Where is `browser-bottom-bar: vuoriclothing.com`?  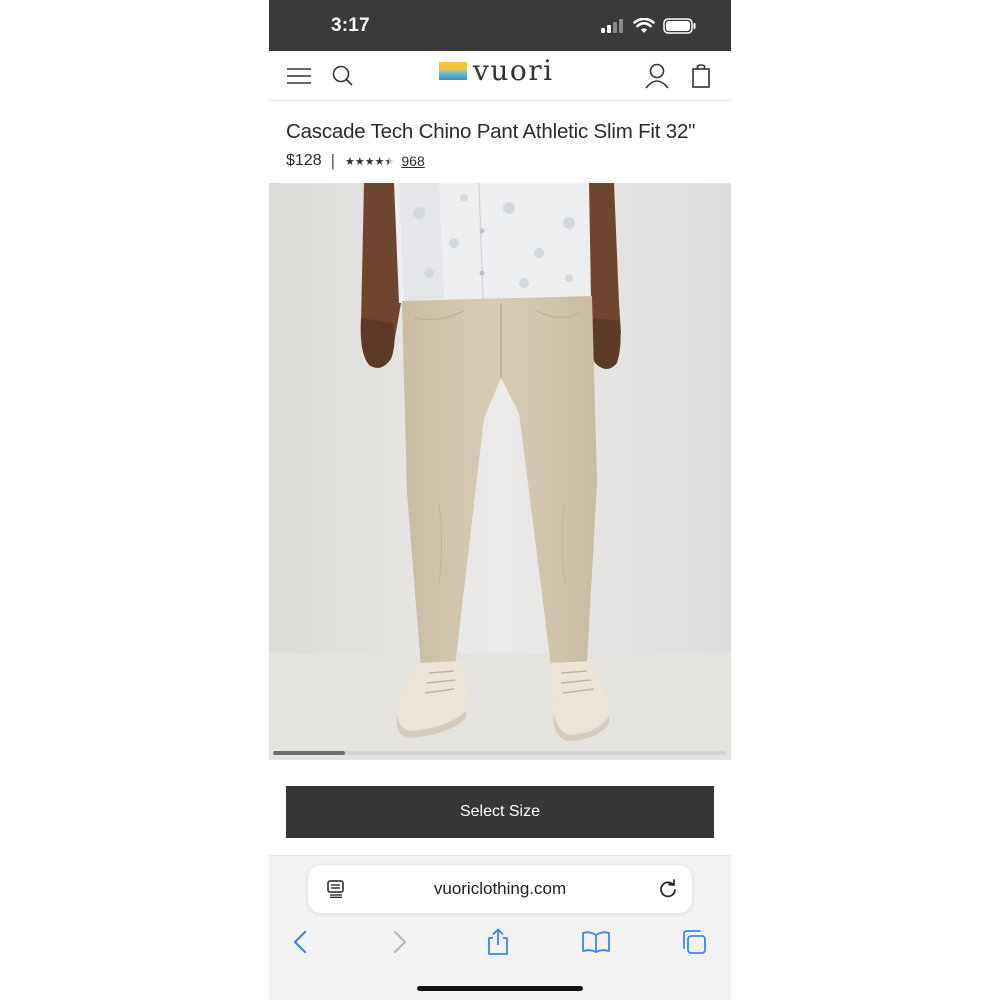
browser-bottom-bar: vuoriclothing.com is located at coordinates (500, 927).